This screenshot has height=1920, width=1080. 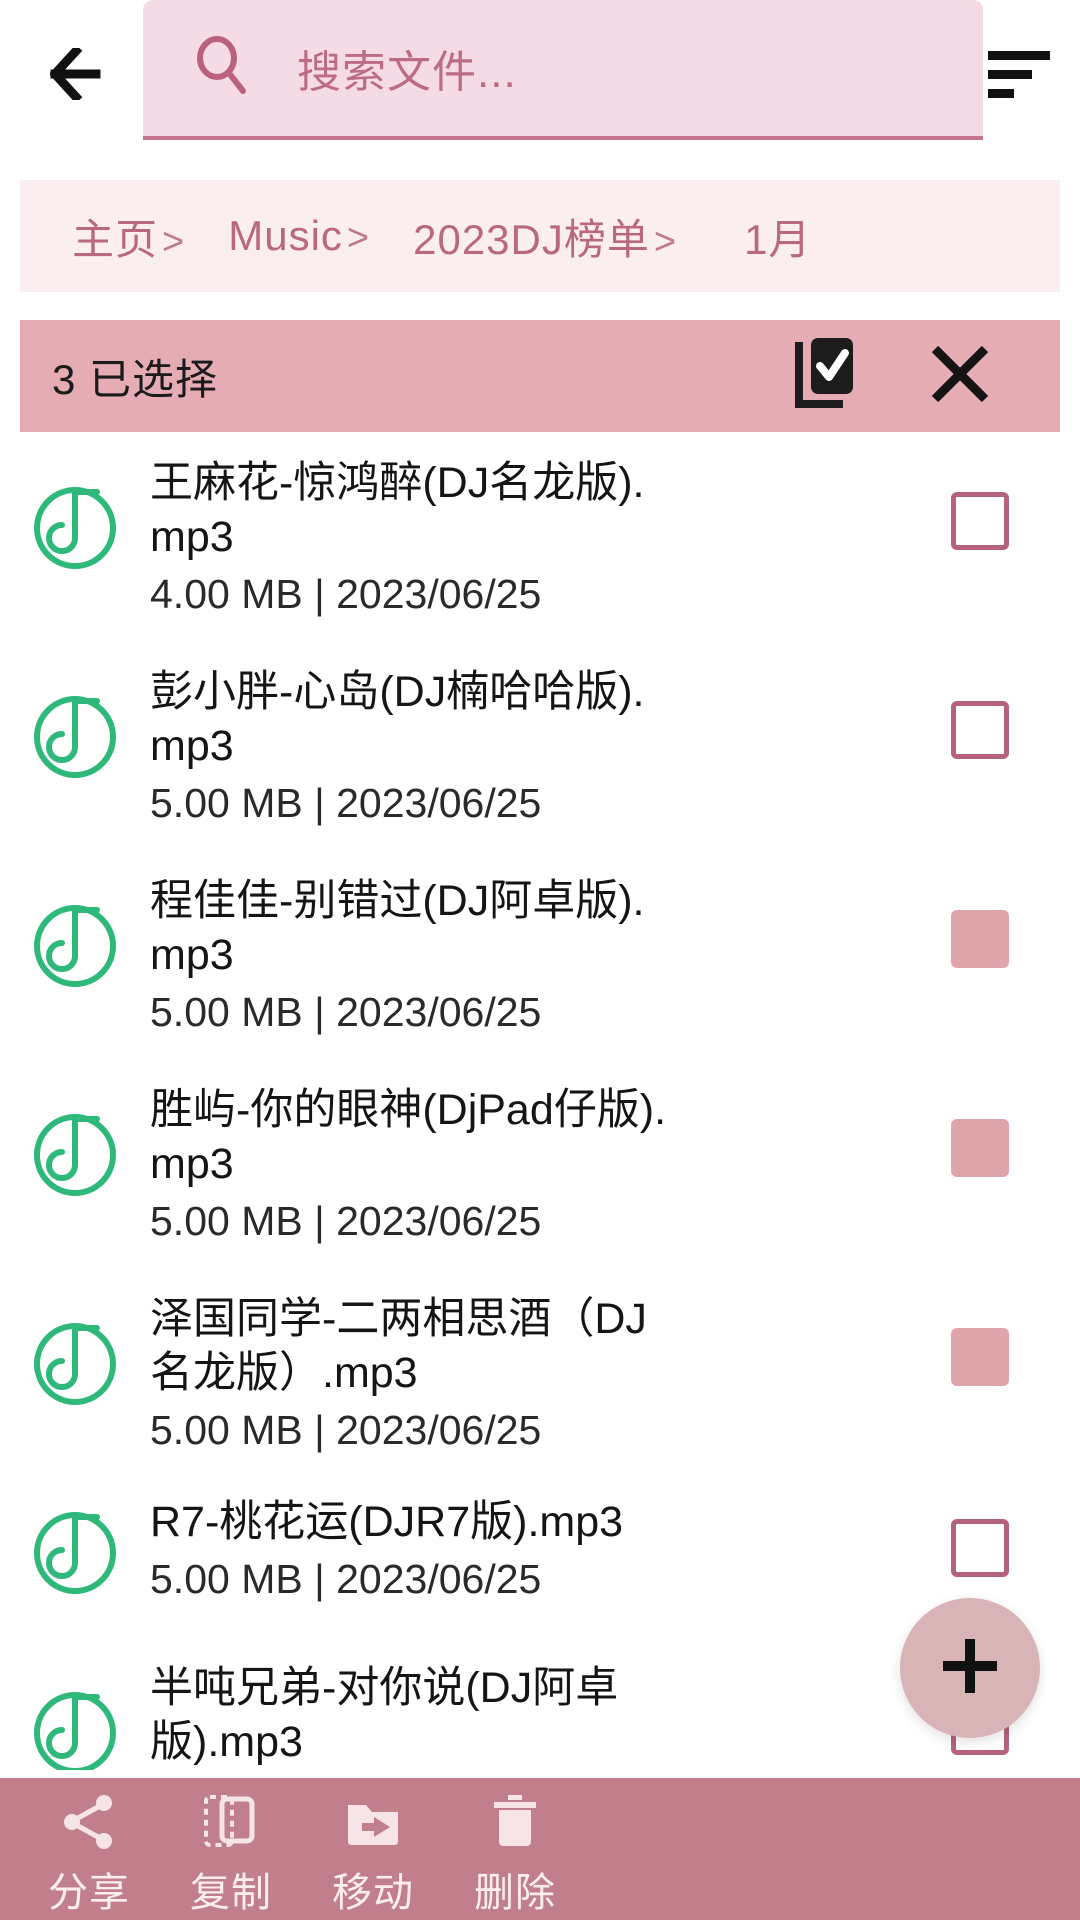 I want to click on selected-count-label: 3 已选择, so click(x=135, y=379).